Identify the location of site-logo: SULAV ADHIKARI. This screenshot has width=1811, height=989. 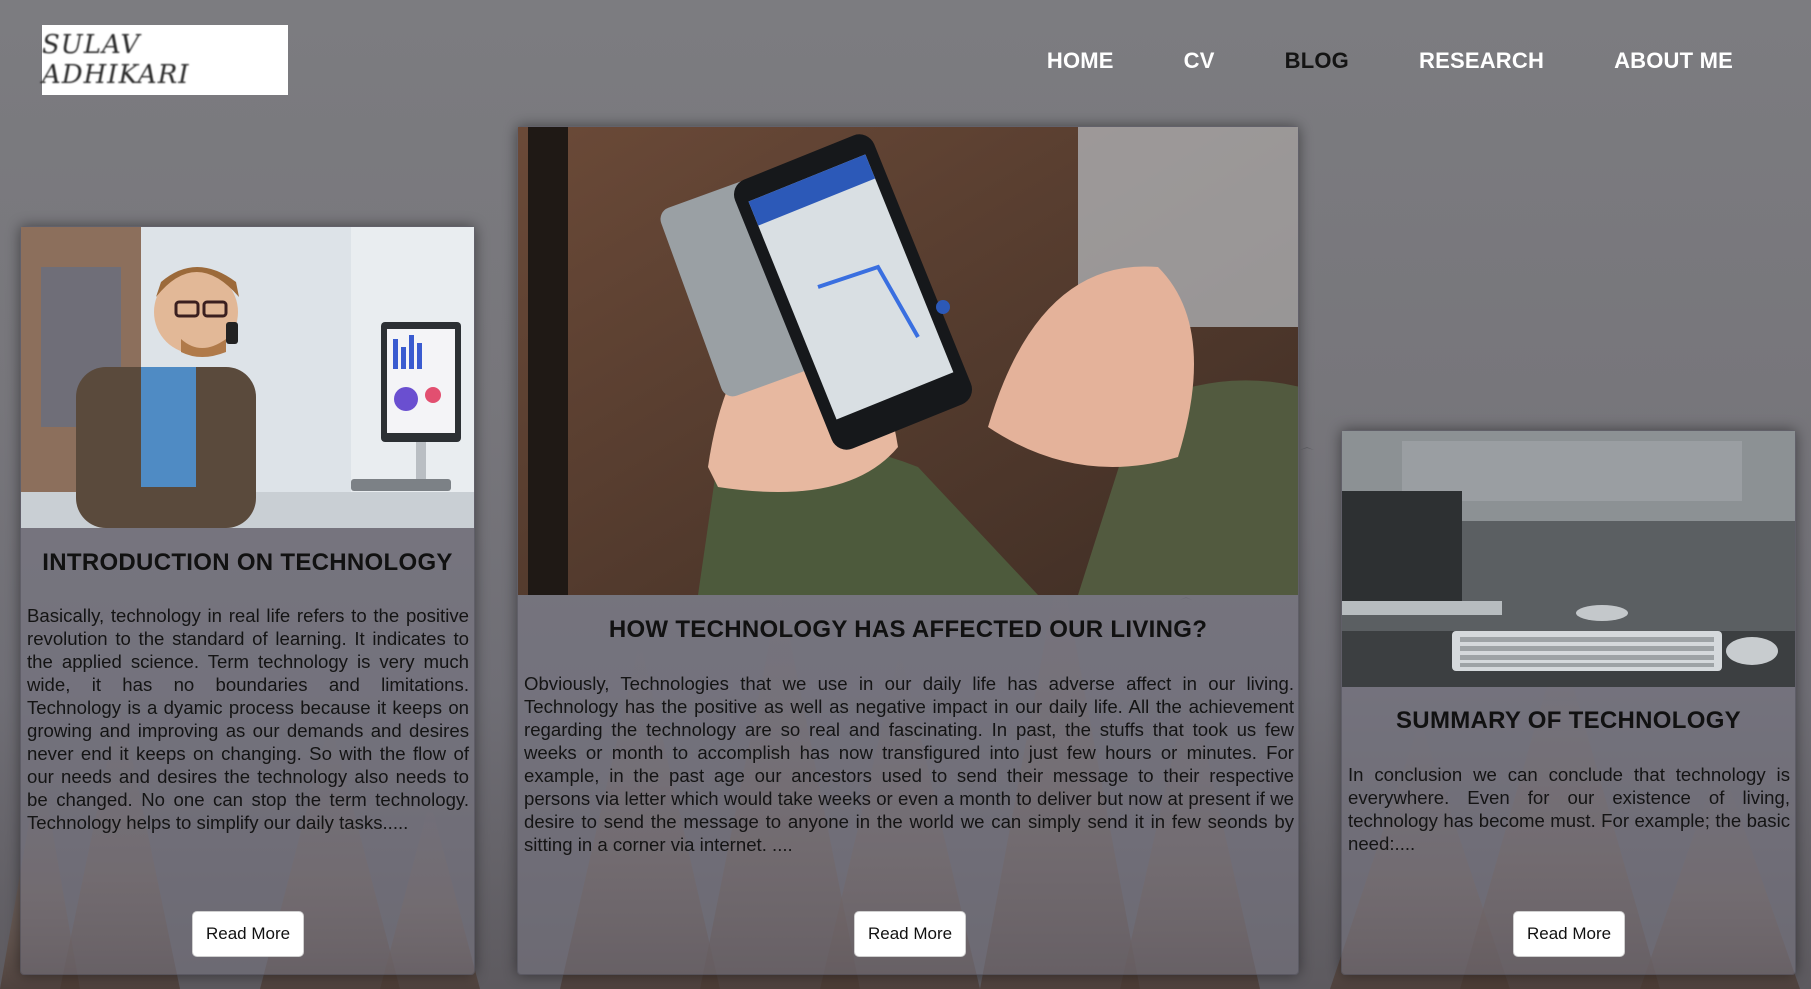
(165, 60).